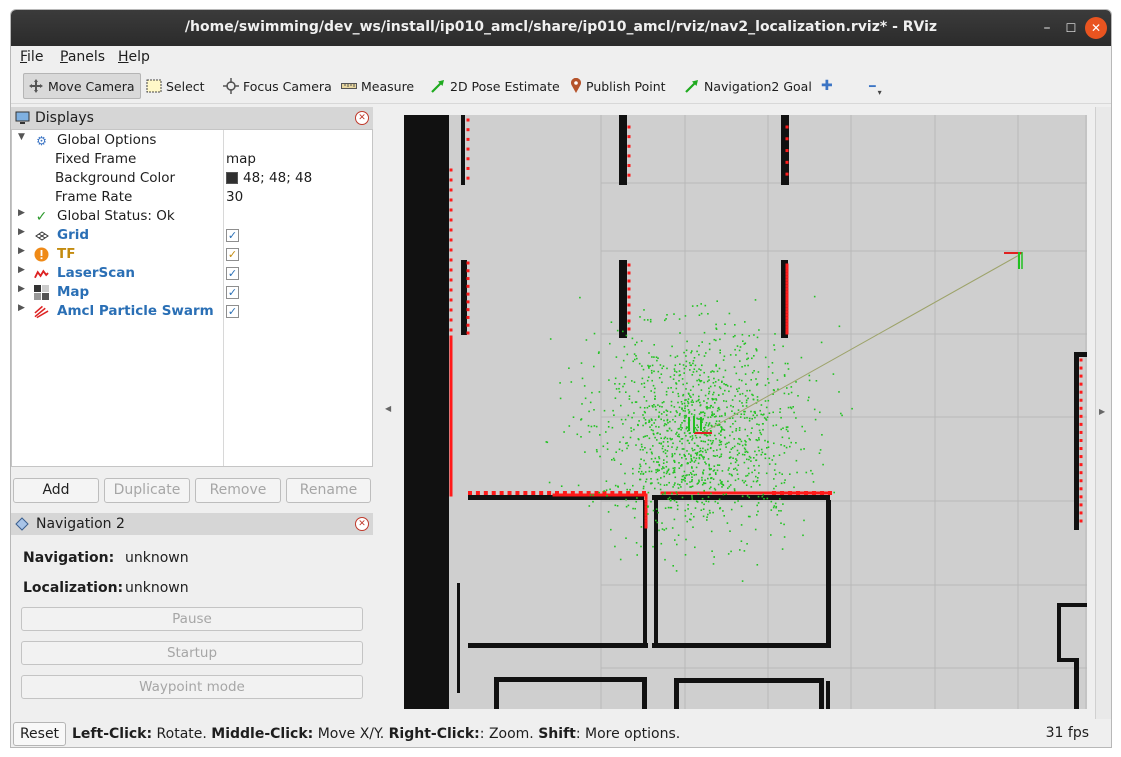 This screenshot has height=757, width=1121. I want to click on tree-row-laserscan: ▶ LaserScan ✓, so click(192, 273).